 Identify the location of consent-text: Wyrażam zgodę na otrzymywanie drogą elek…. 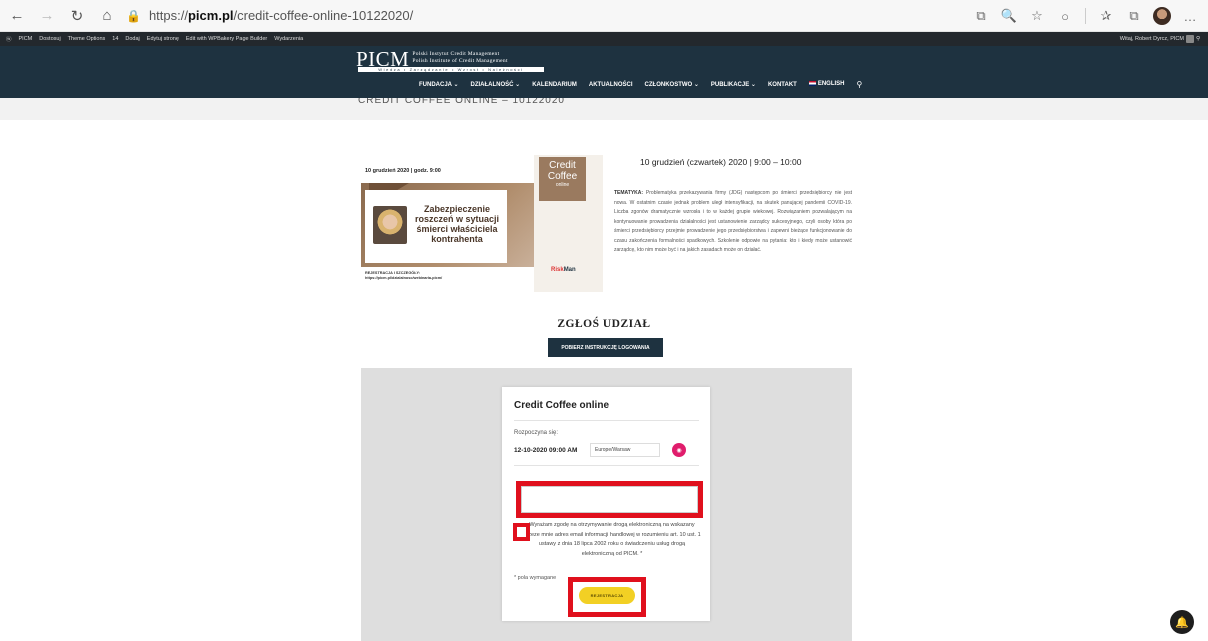
(612, 539).